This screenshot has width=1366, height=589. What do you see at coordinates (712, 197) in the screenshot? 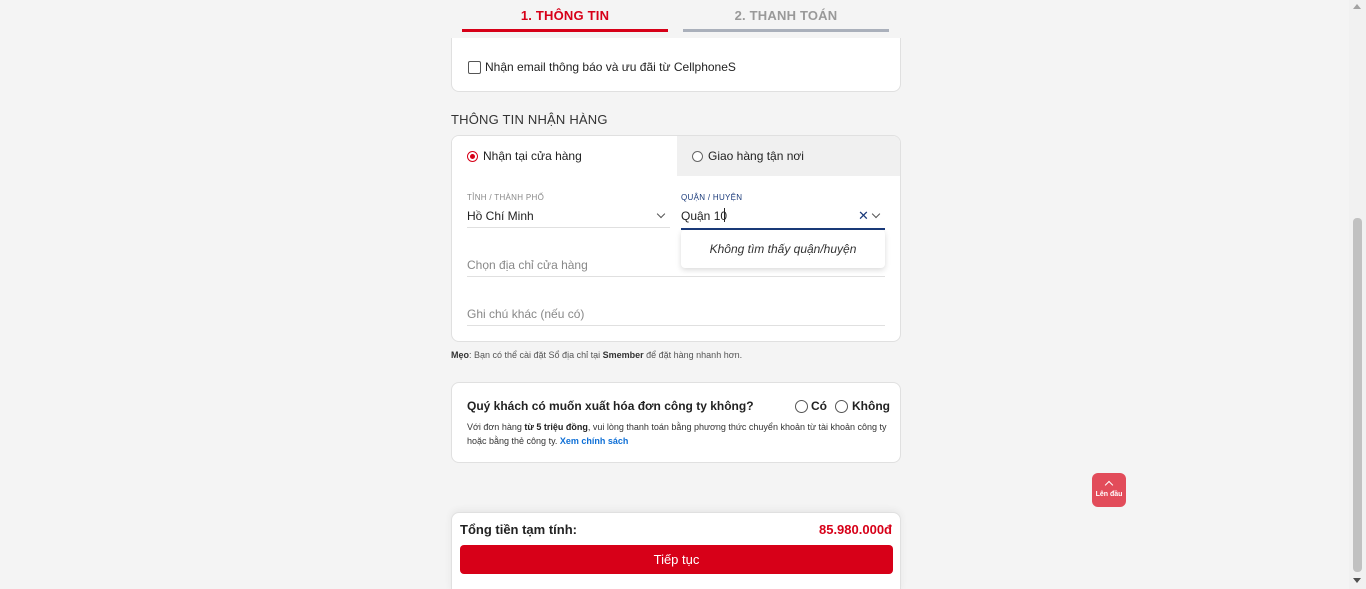
I see `district-label: QUẬN / HUYỆN` at bounding box center [712, 197].